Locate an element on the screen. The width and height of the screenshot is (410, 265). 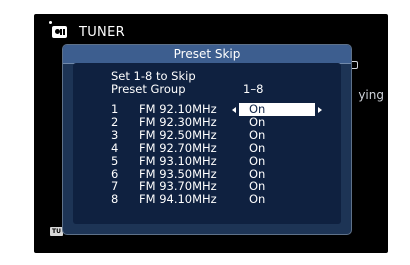
preset-group-value: 1–8 is located at coordinates (253, 89).